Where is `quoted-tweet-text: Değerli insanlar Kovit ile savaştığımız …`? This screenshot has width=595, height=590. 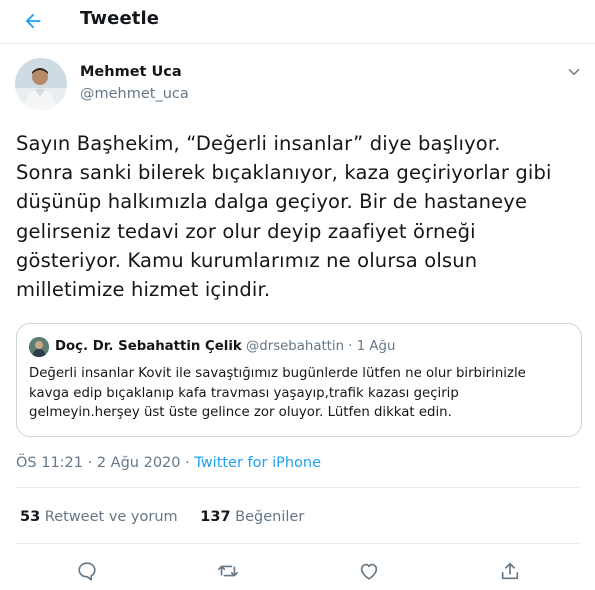 quoted-tweet-text: Değerli insanlar Kovit ile savaştığımız … is located at coordinates (301, 393).